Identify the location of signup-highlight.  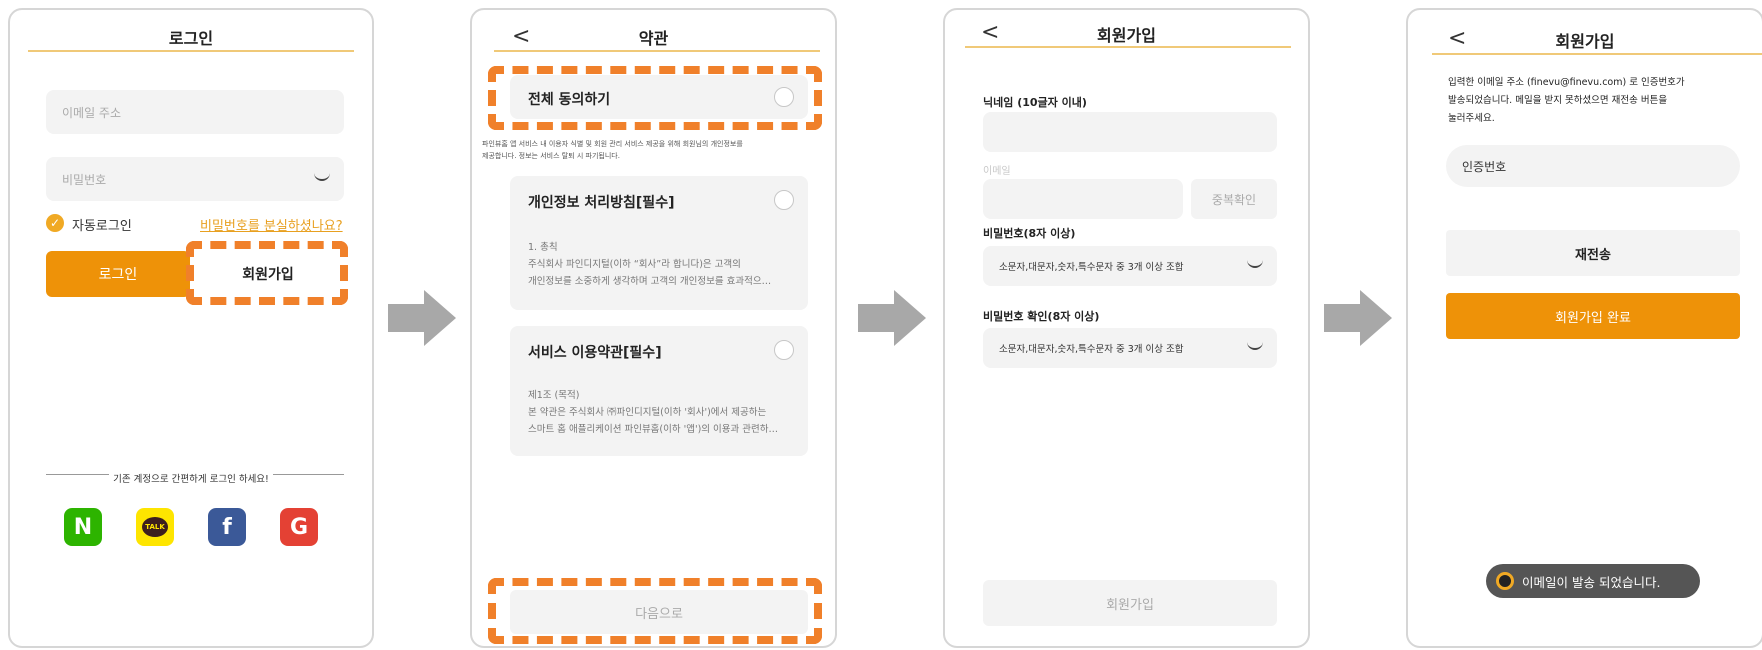
(267, 273).